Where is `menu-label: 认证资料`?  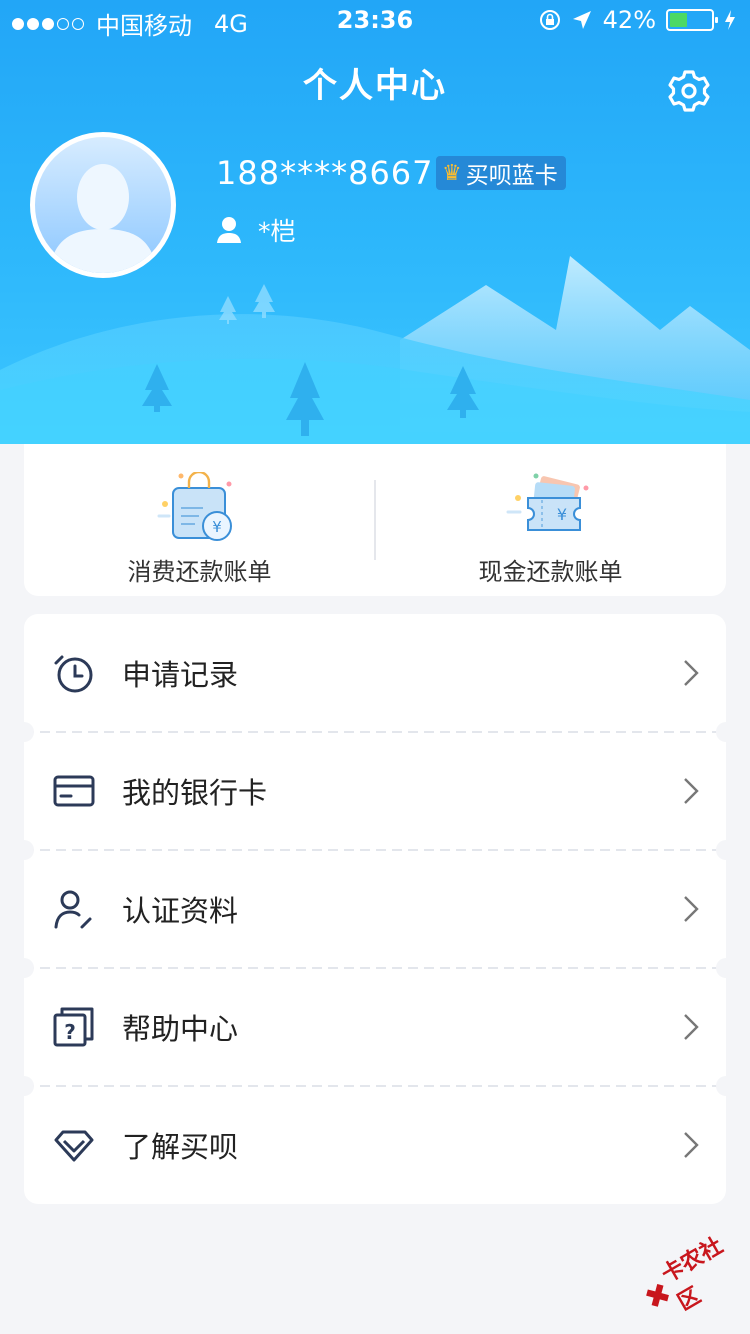
menu-label: 认证资料 is located at coordinates (180, 911).